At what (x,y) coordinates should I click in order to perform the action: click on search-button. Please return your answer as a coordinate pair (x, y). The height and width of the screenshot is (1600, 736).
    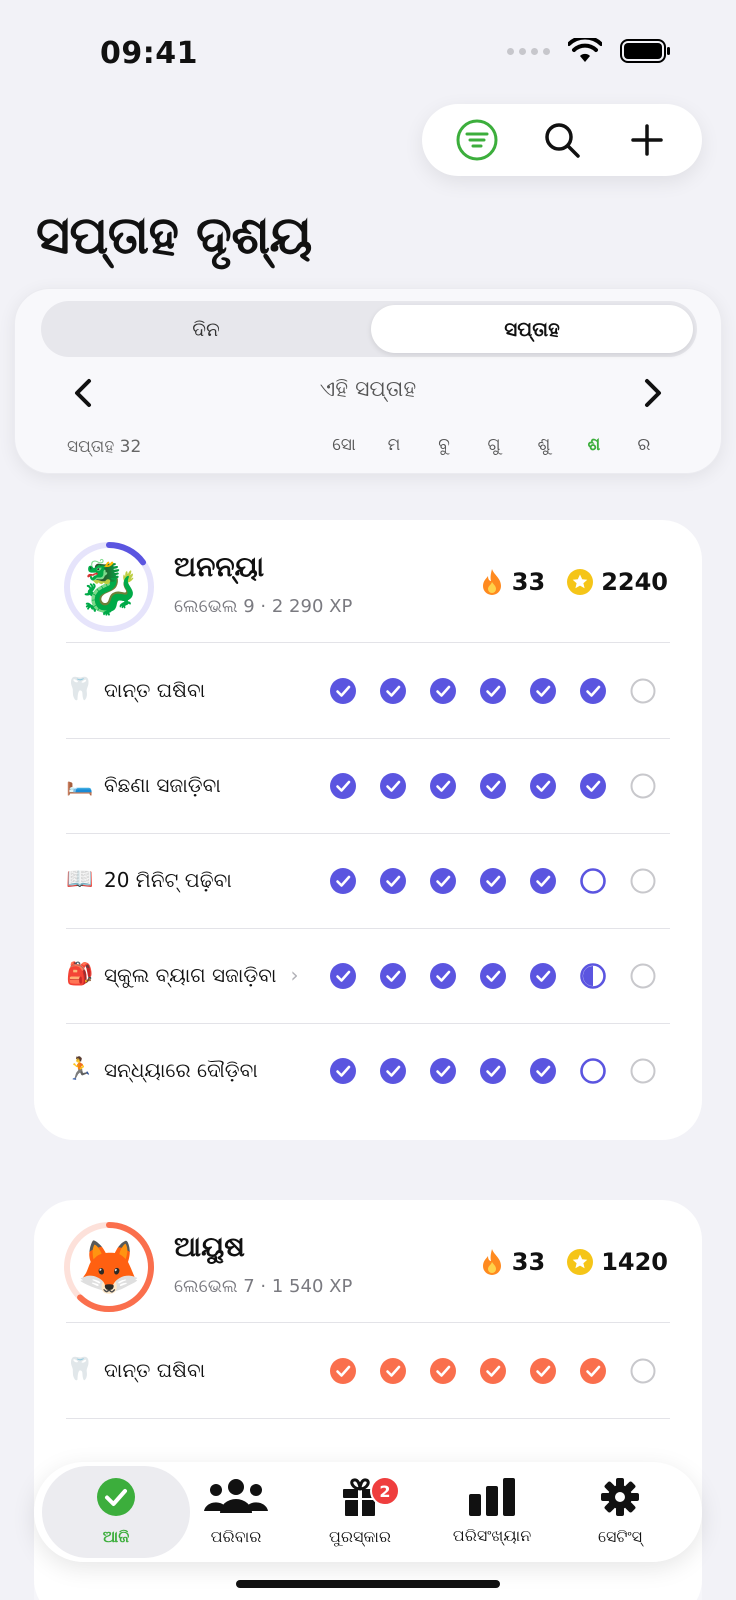
    Looking at the image, I should click on (562, 140).